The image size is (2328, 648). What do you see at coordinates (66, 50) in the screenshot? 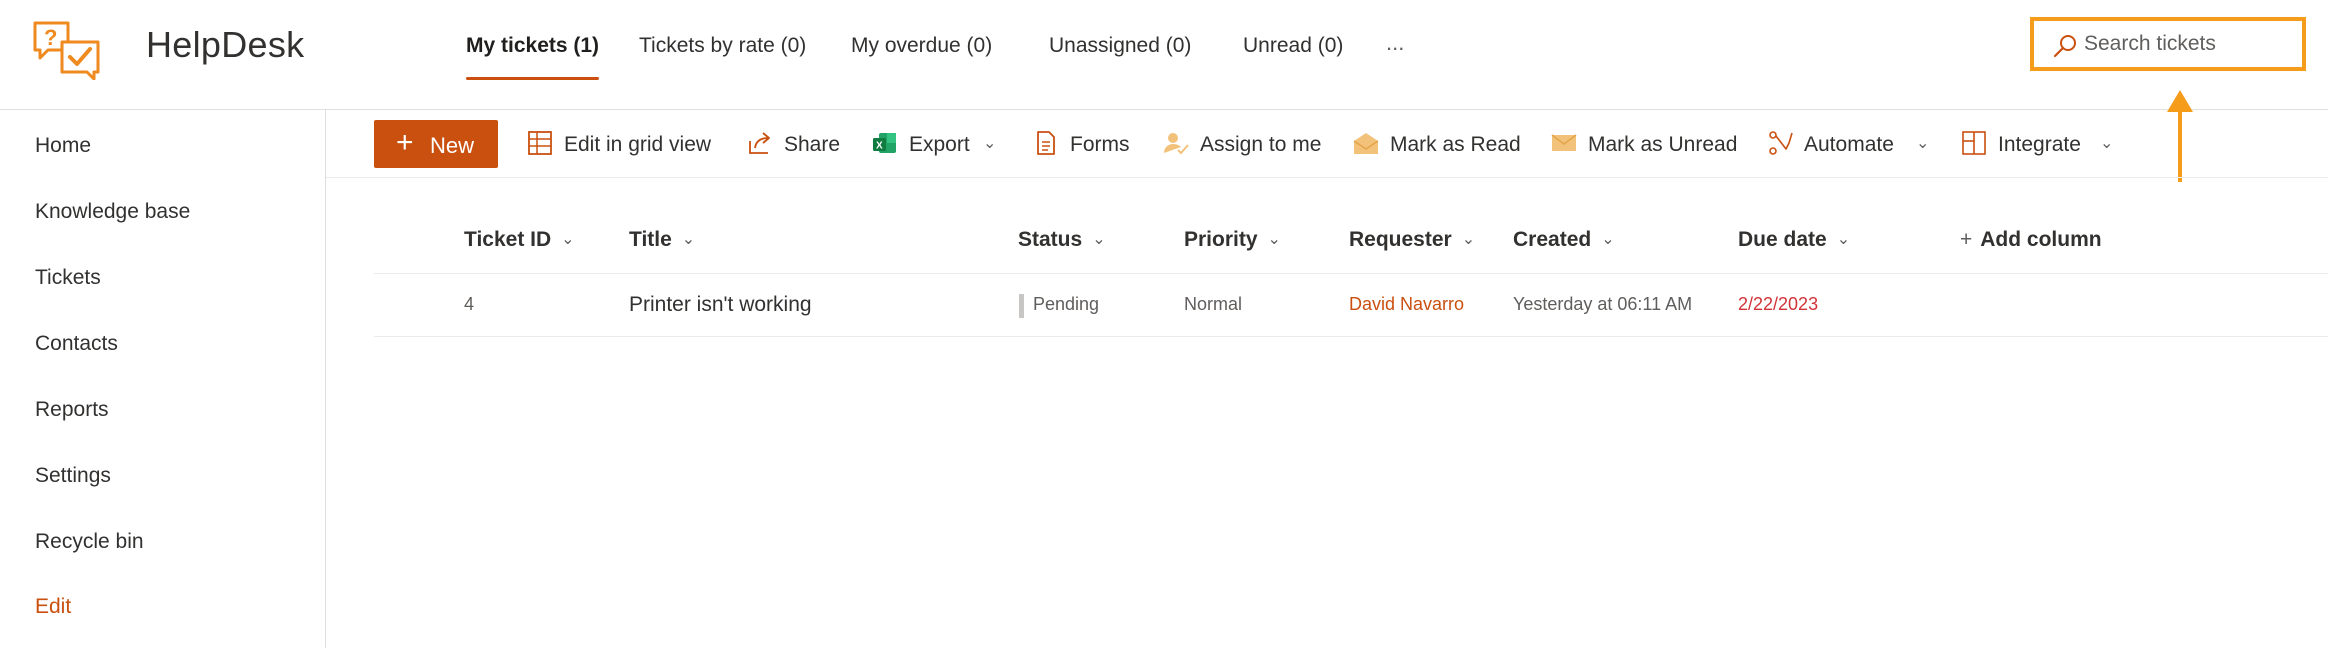
I see `helpdesk-logo-icon: ?` at bounding box center [66, 50].